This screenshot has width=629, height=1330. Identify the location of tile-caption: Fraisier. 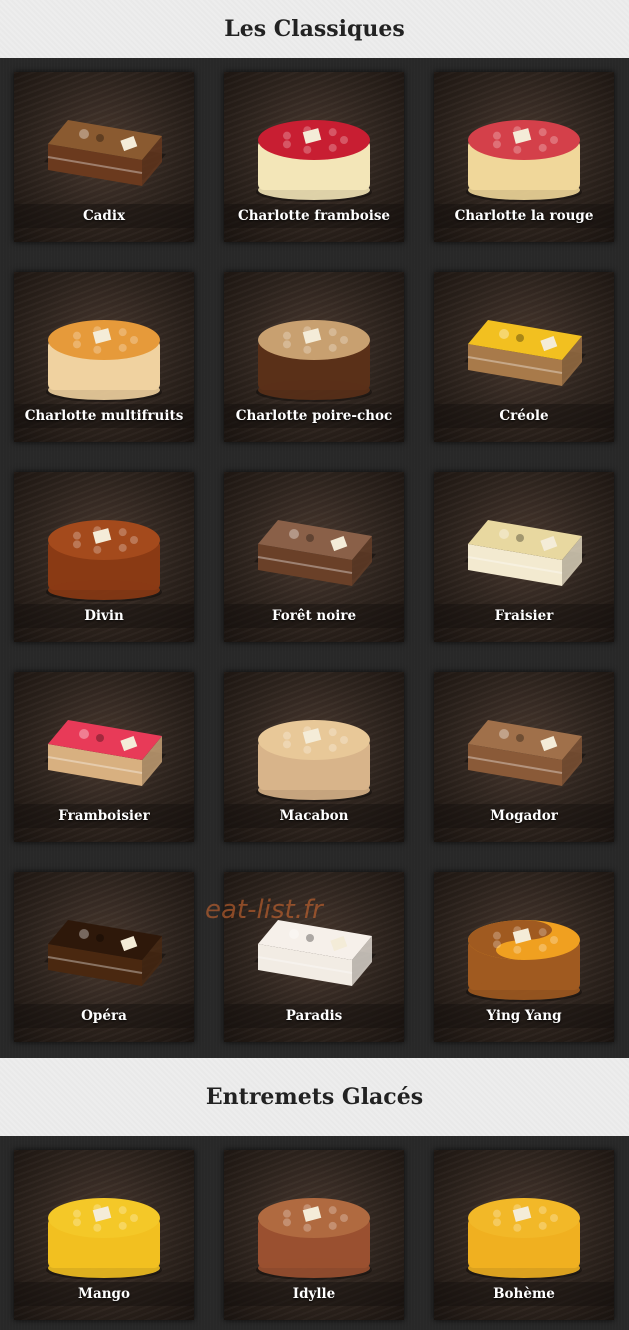
(524, 616).